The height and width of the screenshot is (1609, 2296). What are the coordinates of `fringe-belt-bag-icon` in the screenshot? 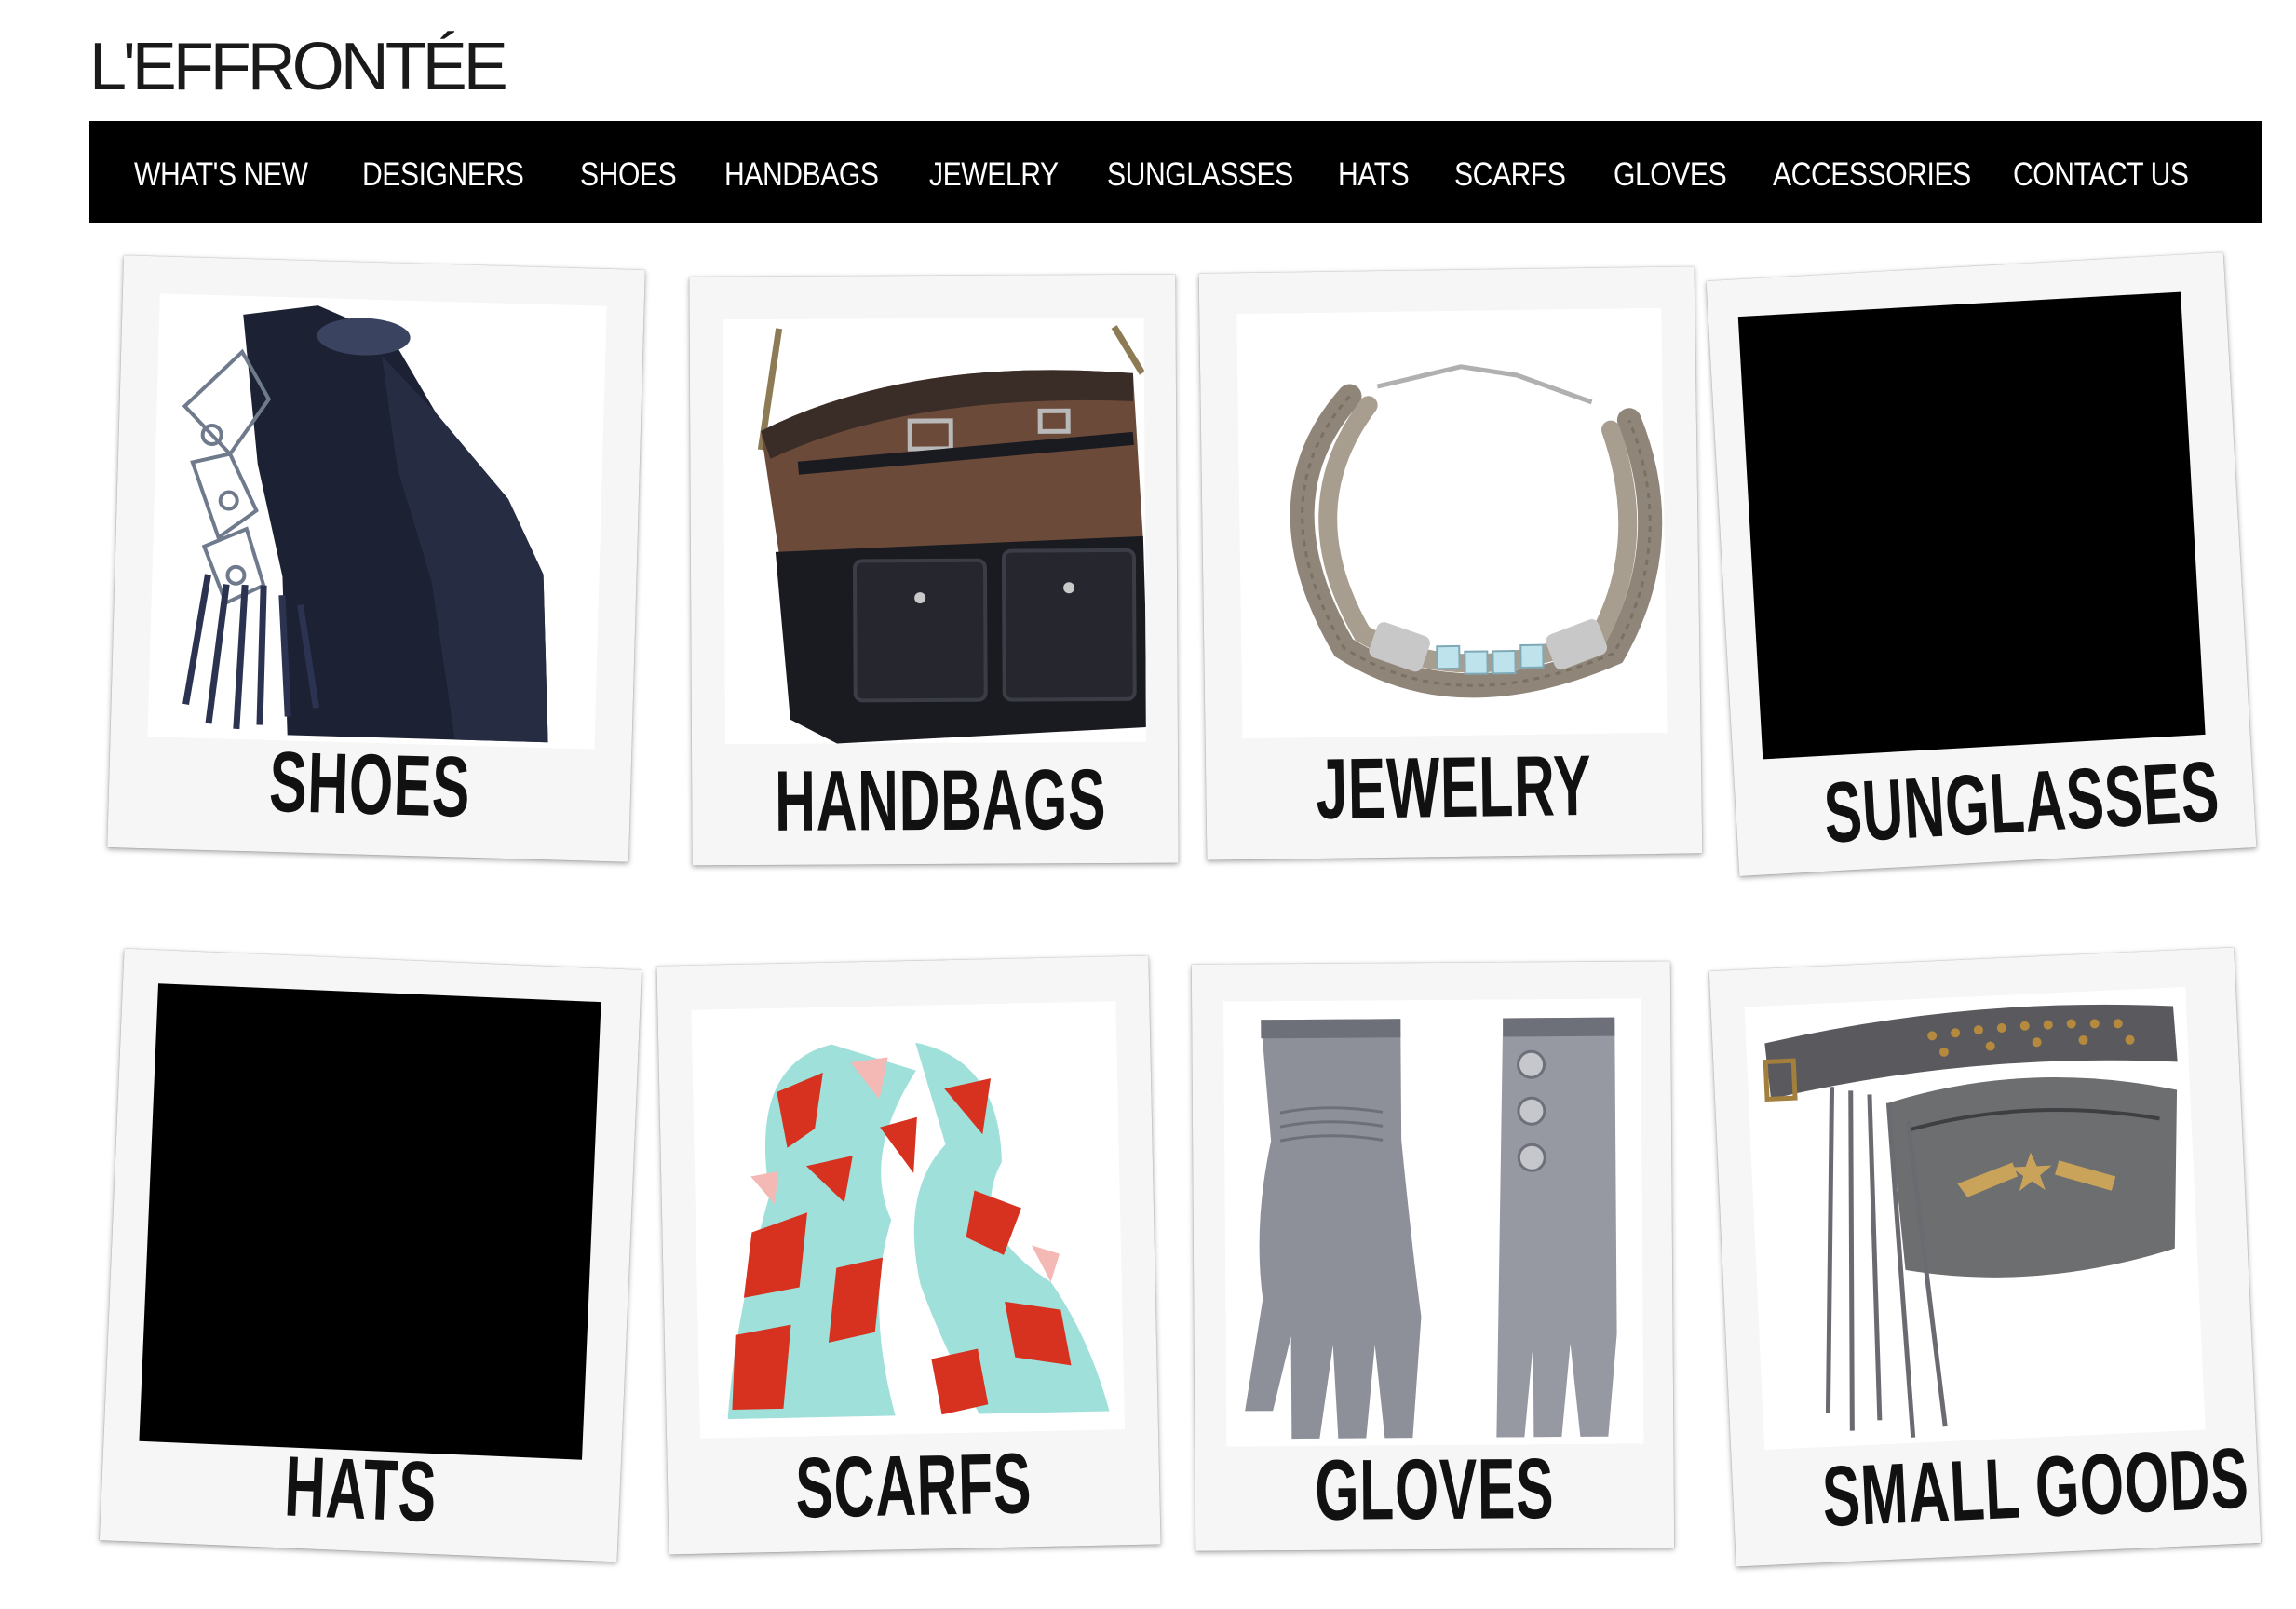 It's located at (1975, 1218).